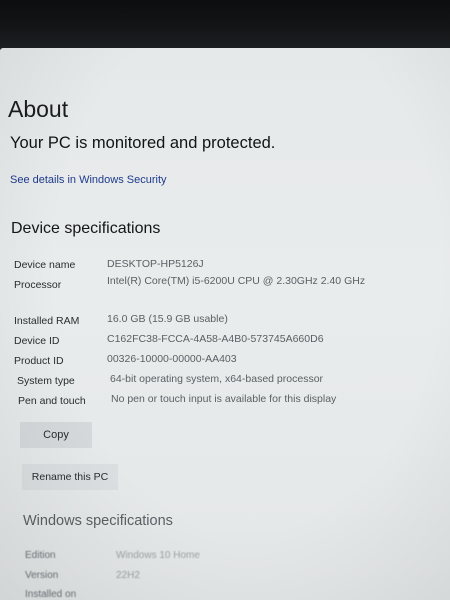 This screenshot has width=450, height=600. What do you see at coordinates (52, 401) in the screenshot?
I see `spec-label: Pen and touch` at bounding box center [52, 401].